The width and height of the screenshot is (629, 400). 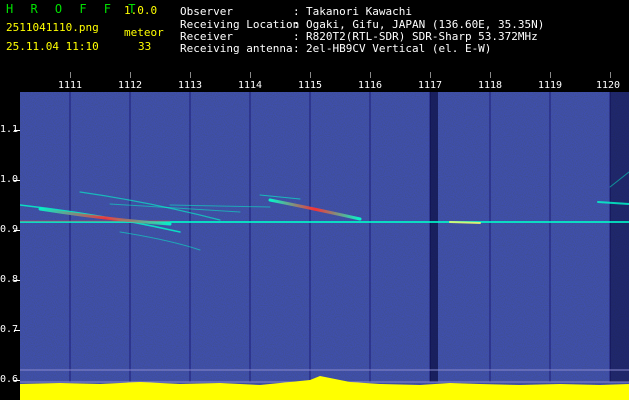 I want to click on info-value-observer: Takanori Kawachi, so click(x=359, y=11).